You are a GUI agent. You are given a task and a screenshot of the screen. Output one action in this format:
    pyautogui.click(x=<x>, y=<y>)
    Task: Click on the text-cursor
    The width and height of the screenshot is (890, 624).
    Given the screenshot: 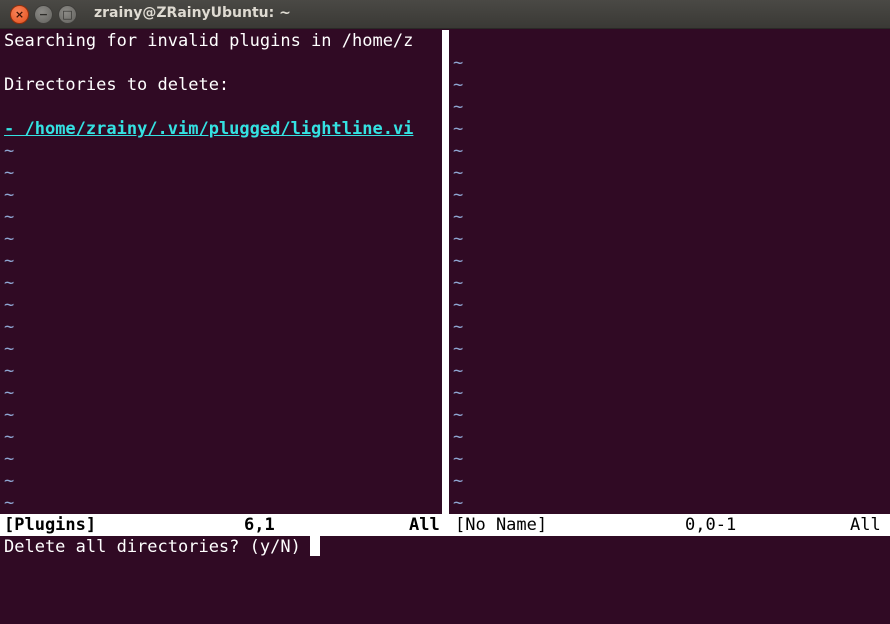 What is the action you would take?
    pyautogui.click(x=314, y=546)
    